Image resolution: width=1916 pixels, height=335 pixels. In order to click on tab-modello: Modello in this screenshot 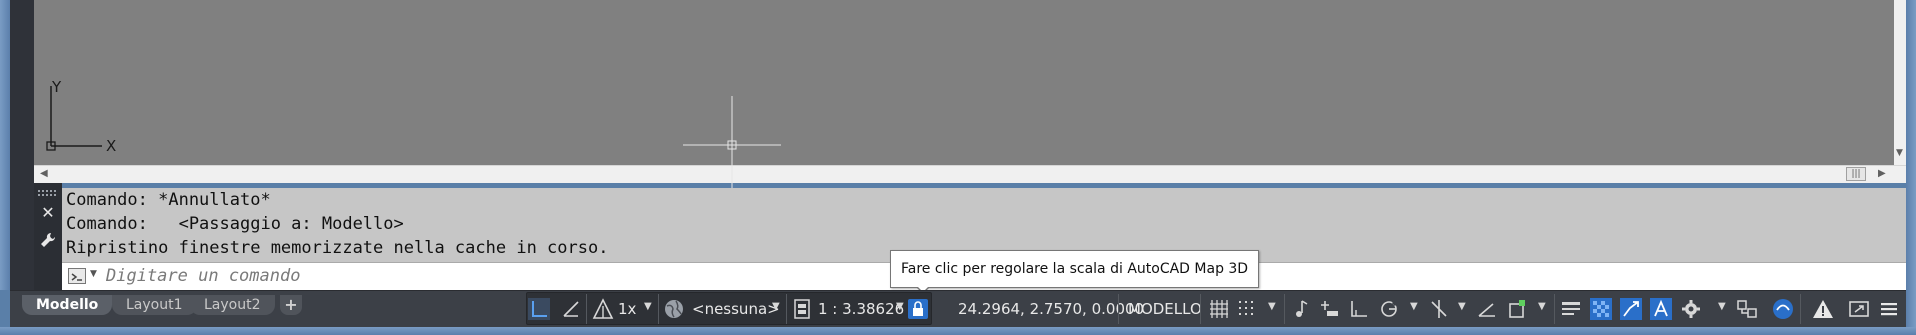, I will do `click(67, 305)`.